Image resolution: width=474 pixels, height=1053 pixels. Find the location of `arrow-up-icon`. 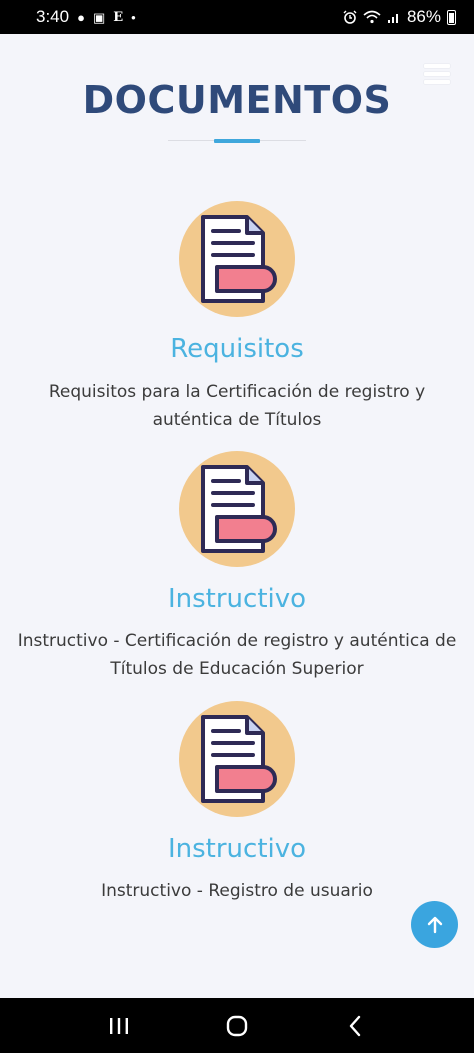

arrow-up-icon is located at coordinates (434, 924).